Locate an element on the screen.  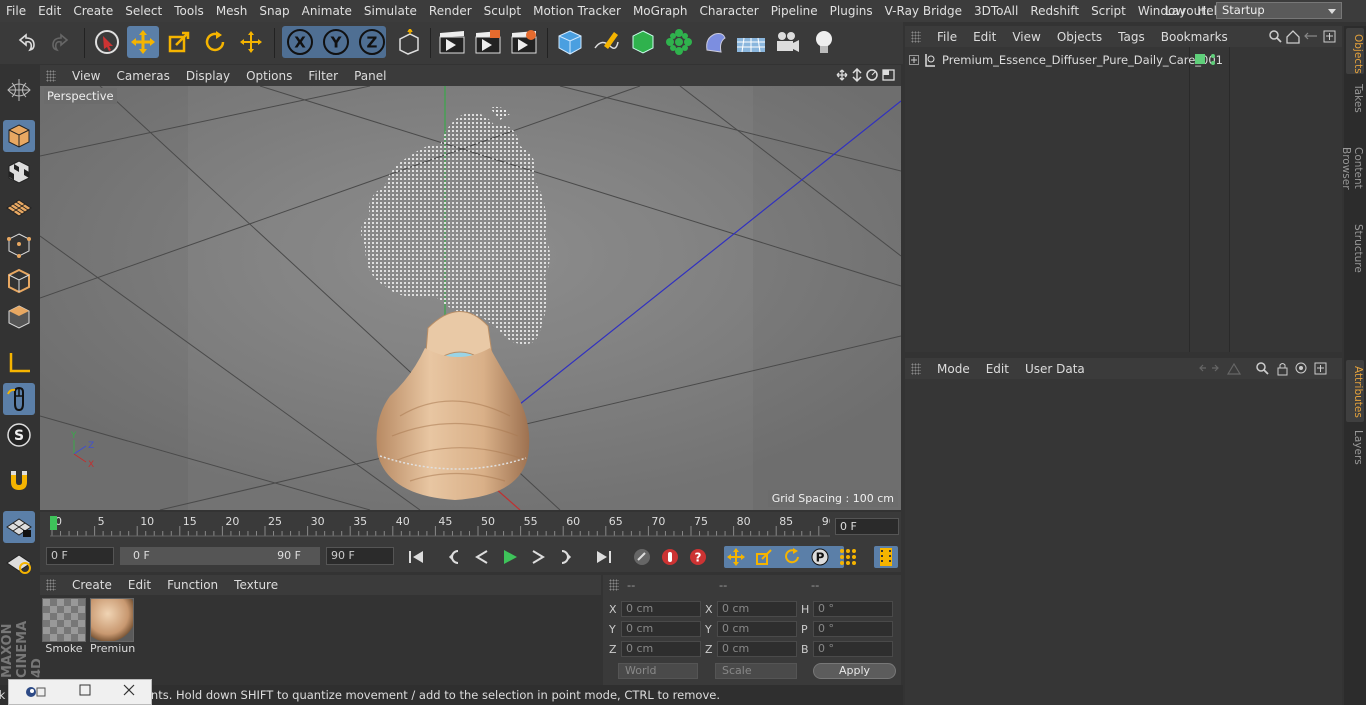
start-frame-field: 0 F is located at coordinates (80, 556).